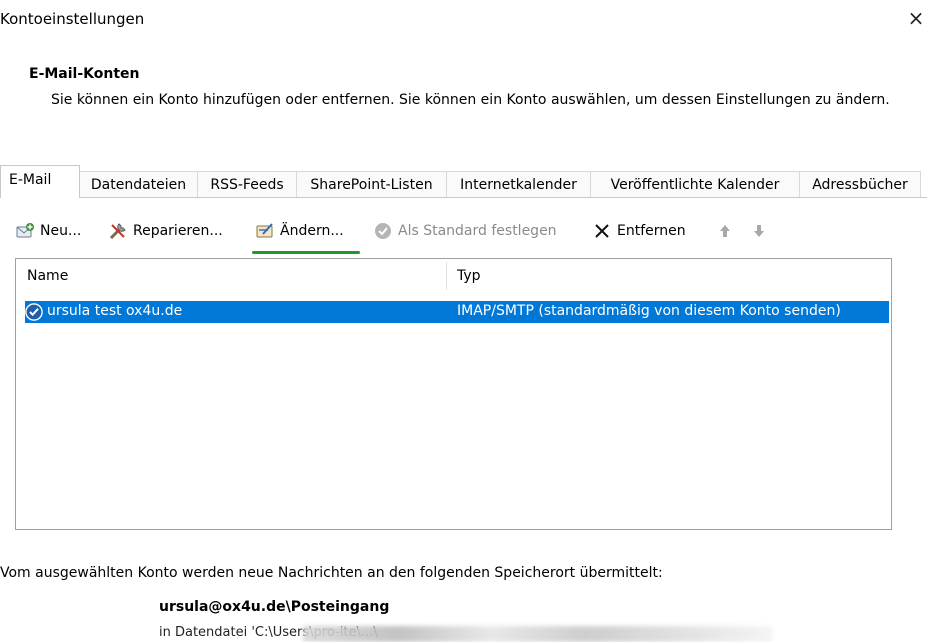 This screenshot has height=642, width=927. What do you see at coordinates (538, 634) in the screenshot?
I see `redacted-path` at bounding box center [538, 634].